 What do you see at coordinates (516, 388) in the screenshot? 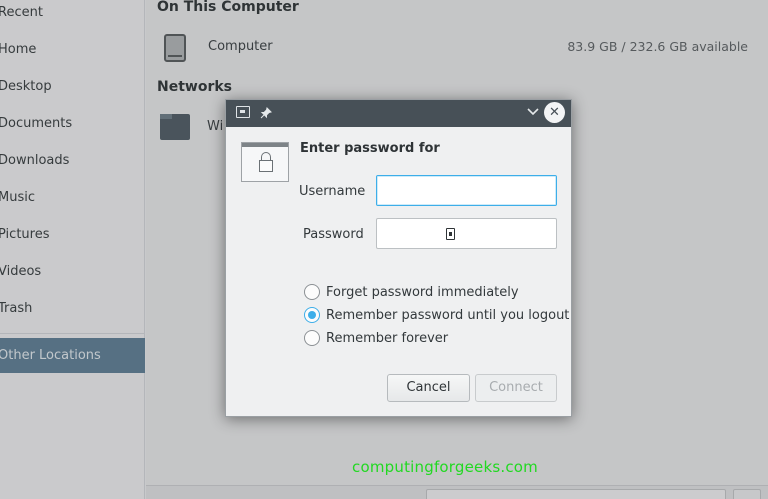
I see `connect-button: Connect` at bounding box center [516, 388].